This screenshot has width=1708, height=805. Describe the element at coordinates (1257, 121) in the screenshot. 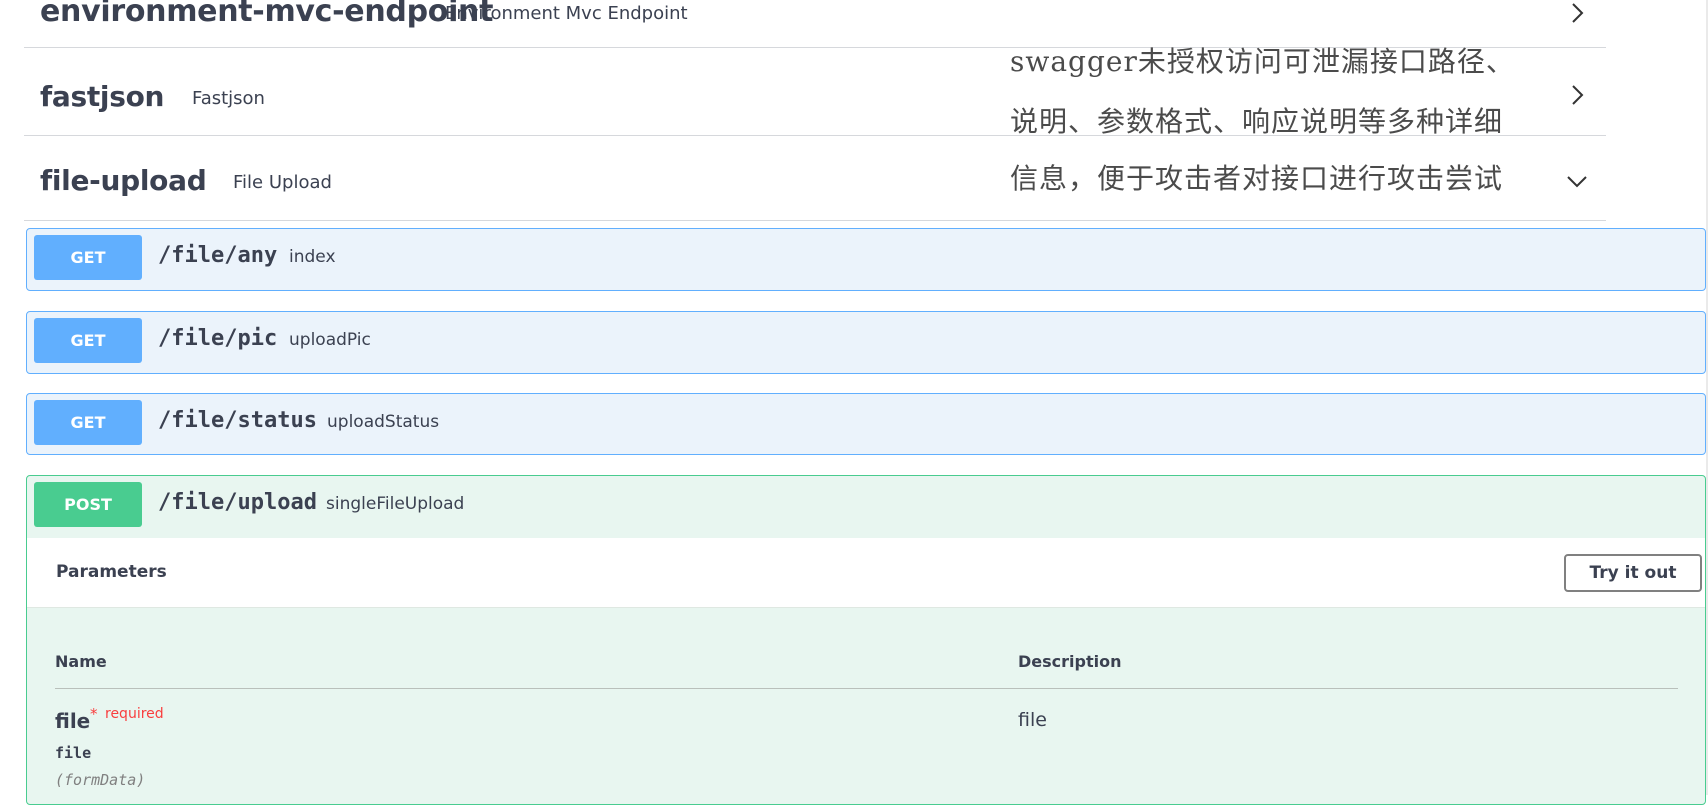

I see `annotation-line-2: 说明、参数格式、响应说明等多种详细` at that location.